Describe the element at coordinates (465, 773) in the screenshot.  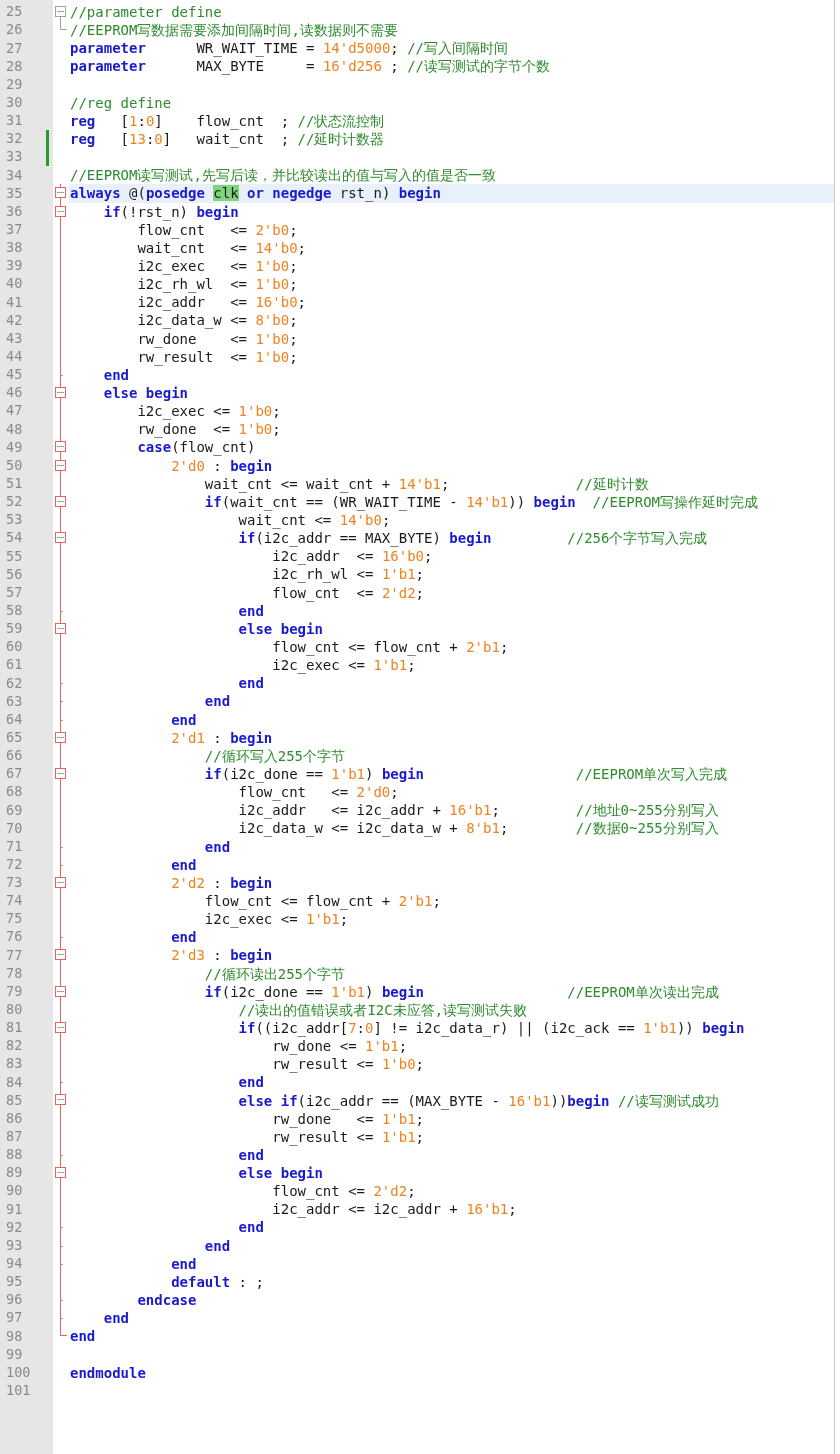
I see `code-line: if(i2c_done == 1'b1) begin //EEPROM单次写入完成` at that location.